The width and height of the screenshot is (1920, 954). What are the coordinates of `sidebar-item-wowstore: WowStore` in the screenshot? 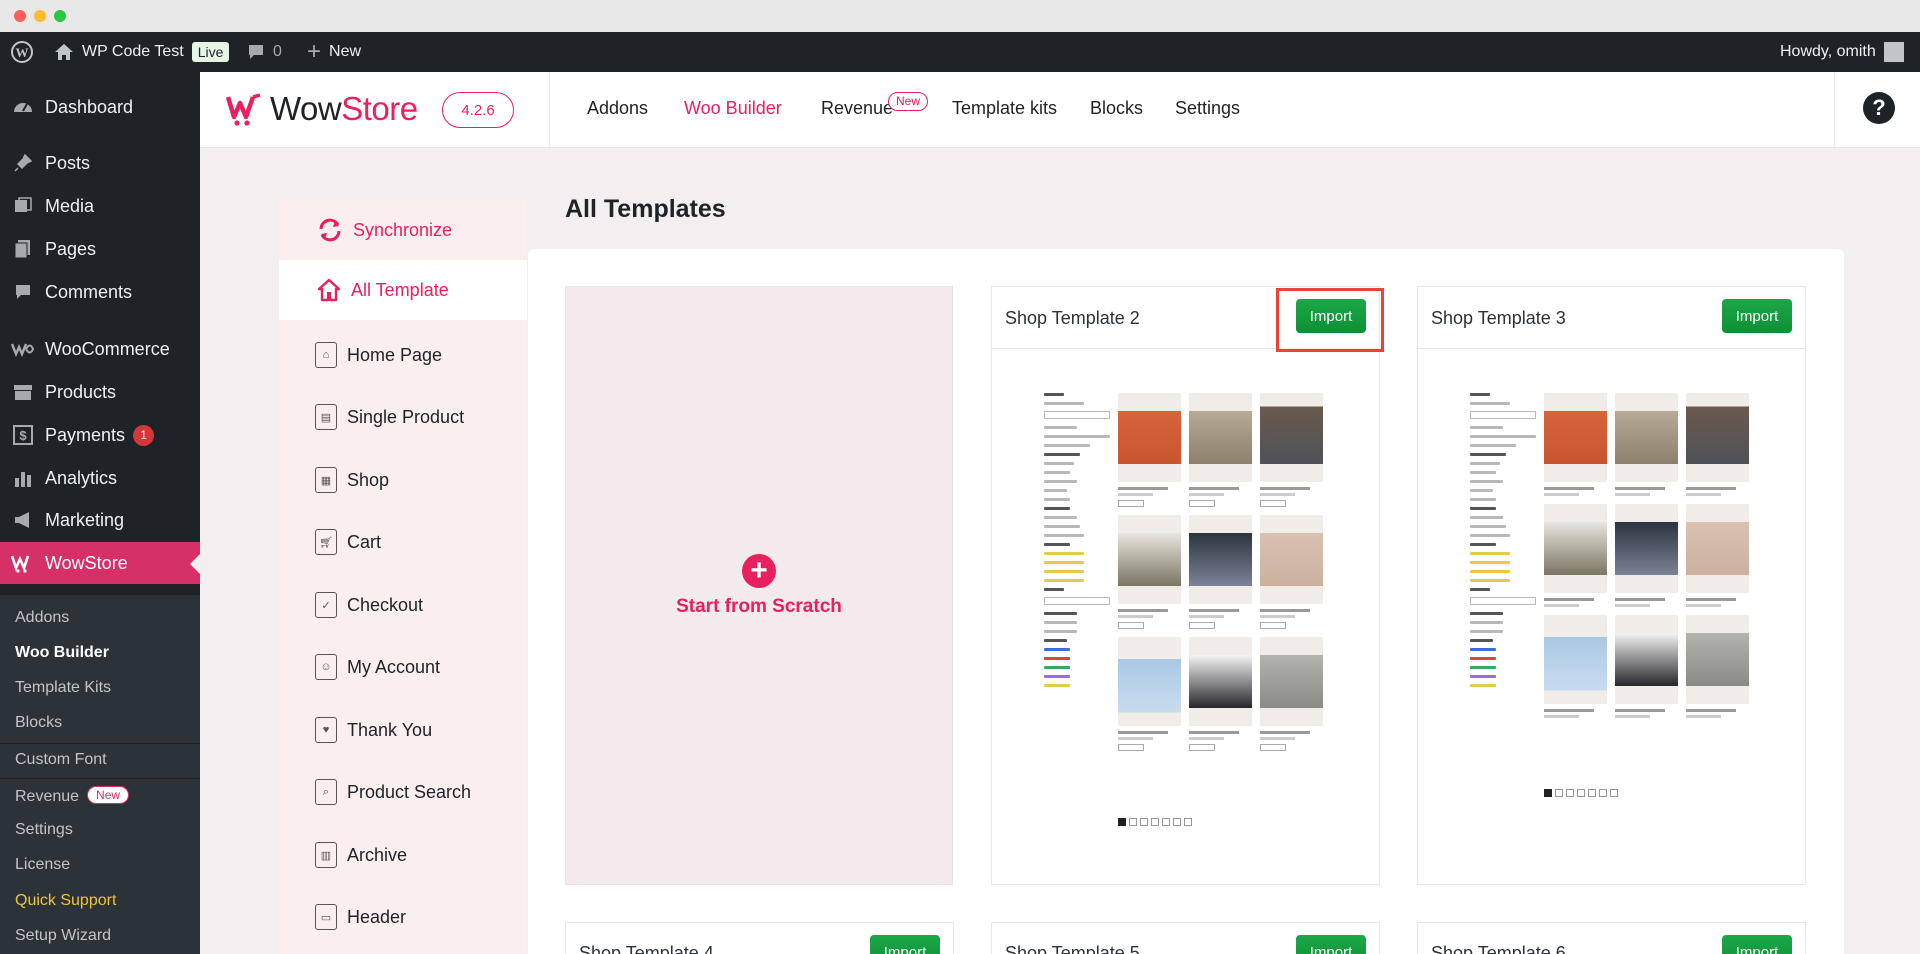 It's located at (100, 563).